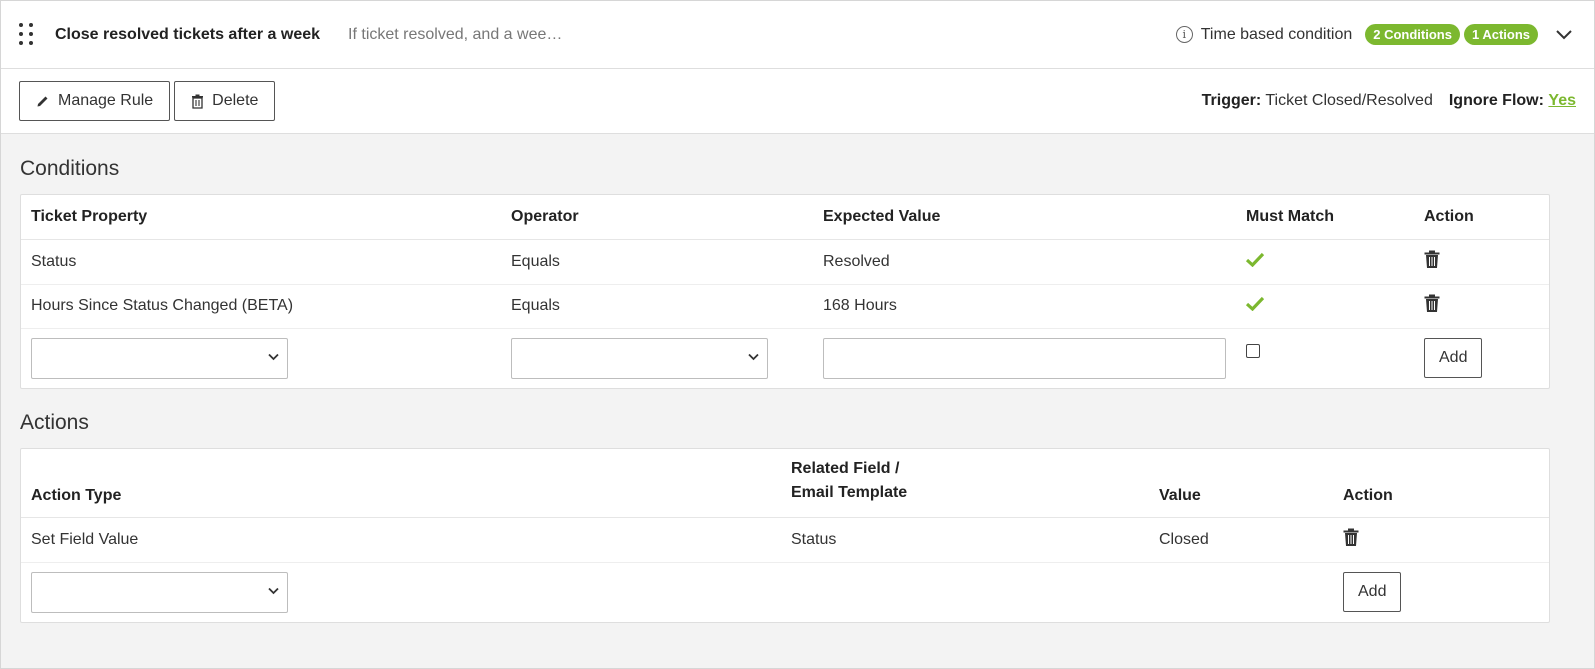 This screenshot has height=669, width=1595. I want to click on operator-select, so click(639, 358).